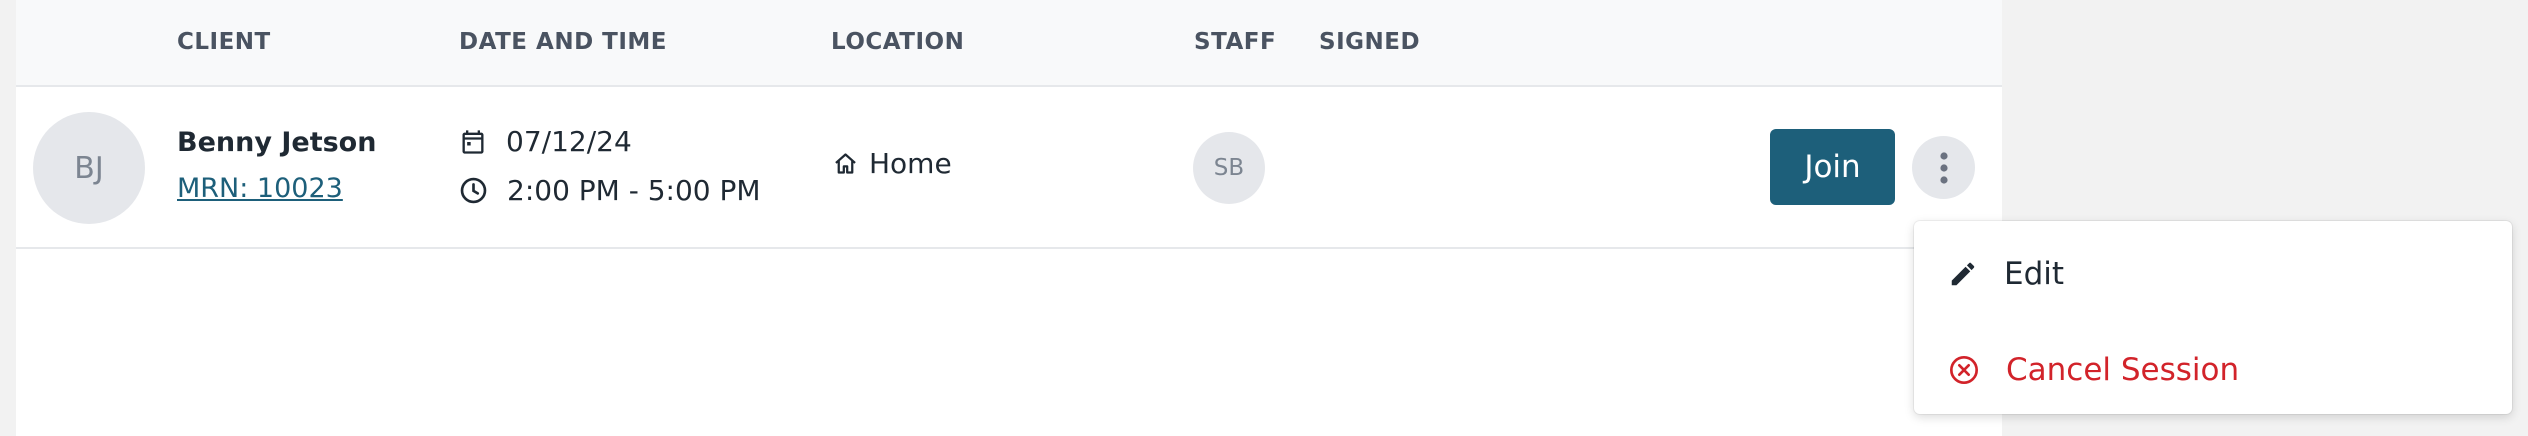 Image resolution: width=2528 pixels, height=436 pixels. What do you see at coordinates (1964, 370) in the screenshot?
I see `cancel-circle-icon` at bounding box center [1964, 370].